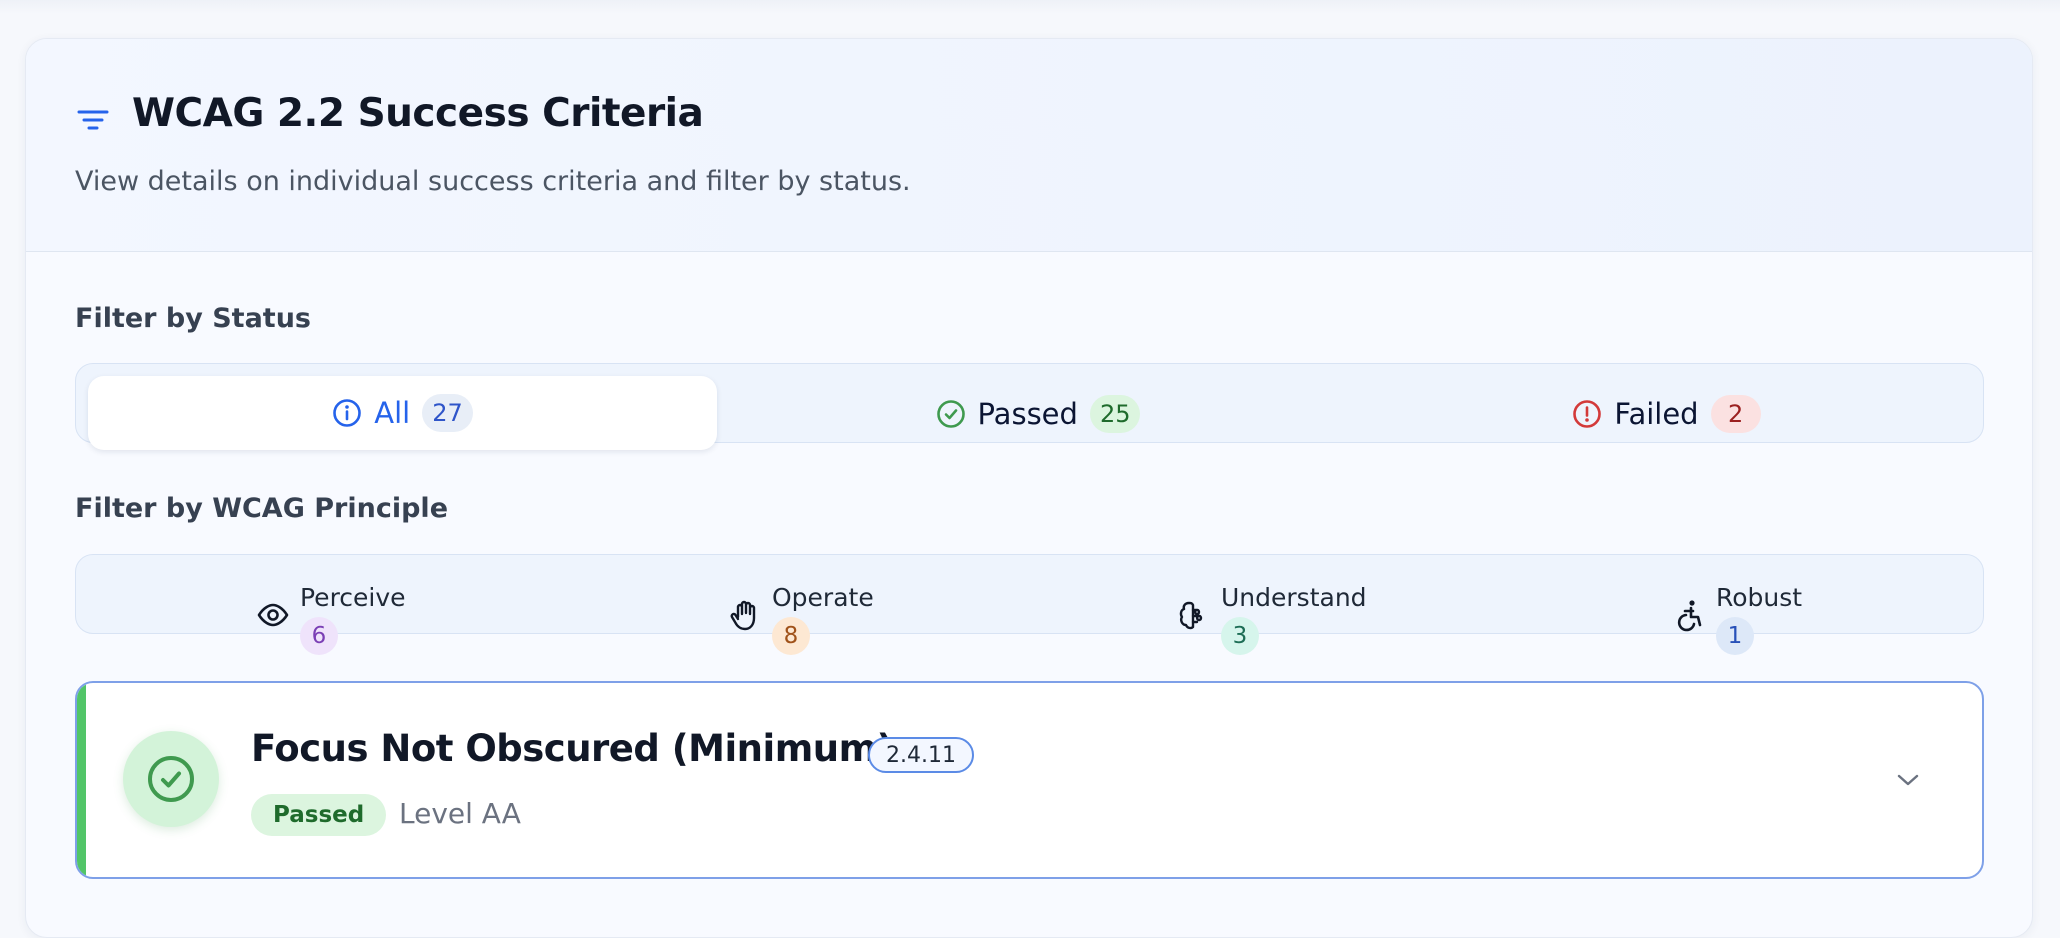  What do you see at coordinates (319, 636) in the screenshot?
I see `principle-perceive-count: 6` at bounding box center [319, 636].